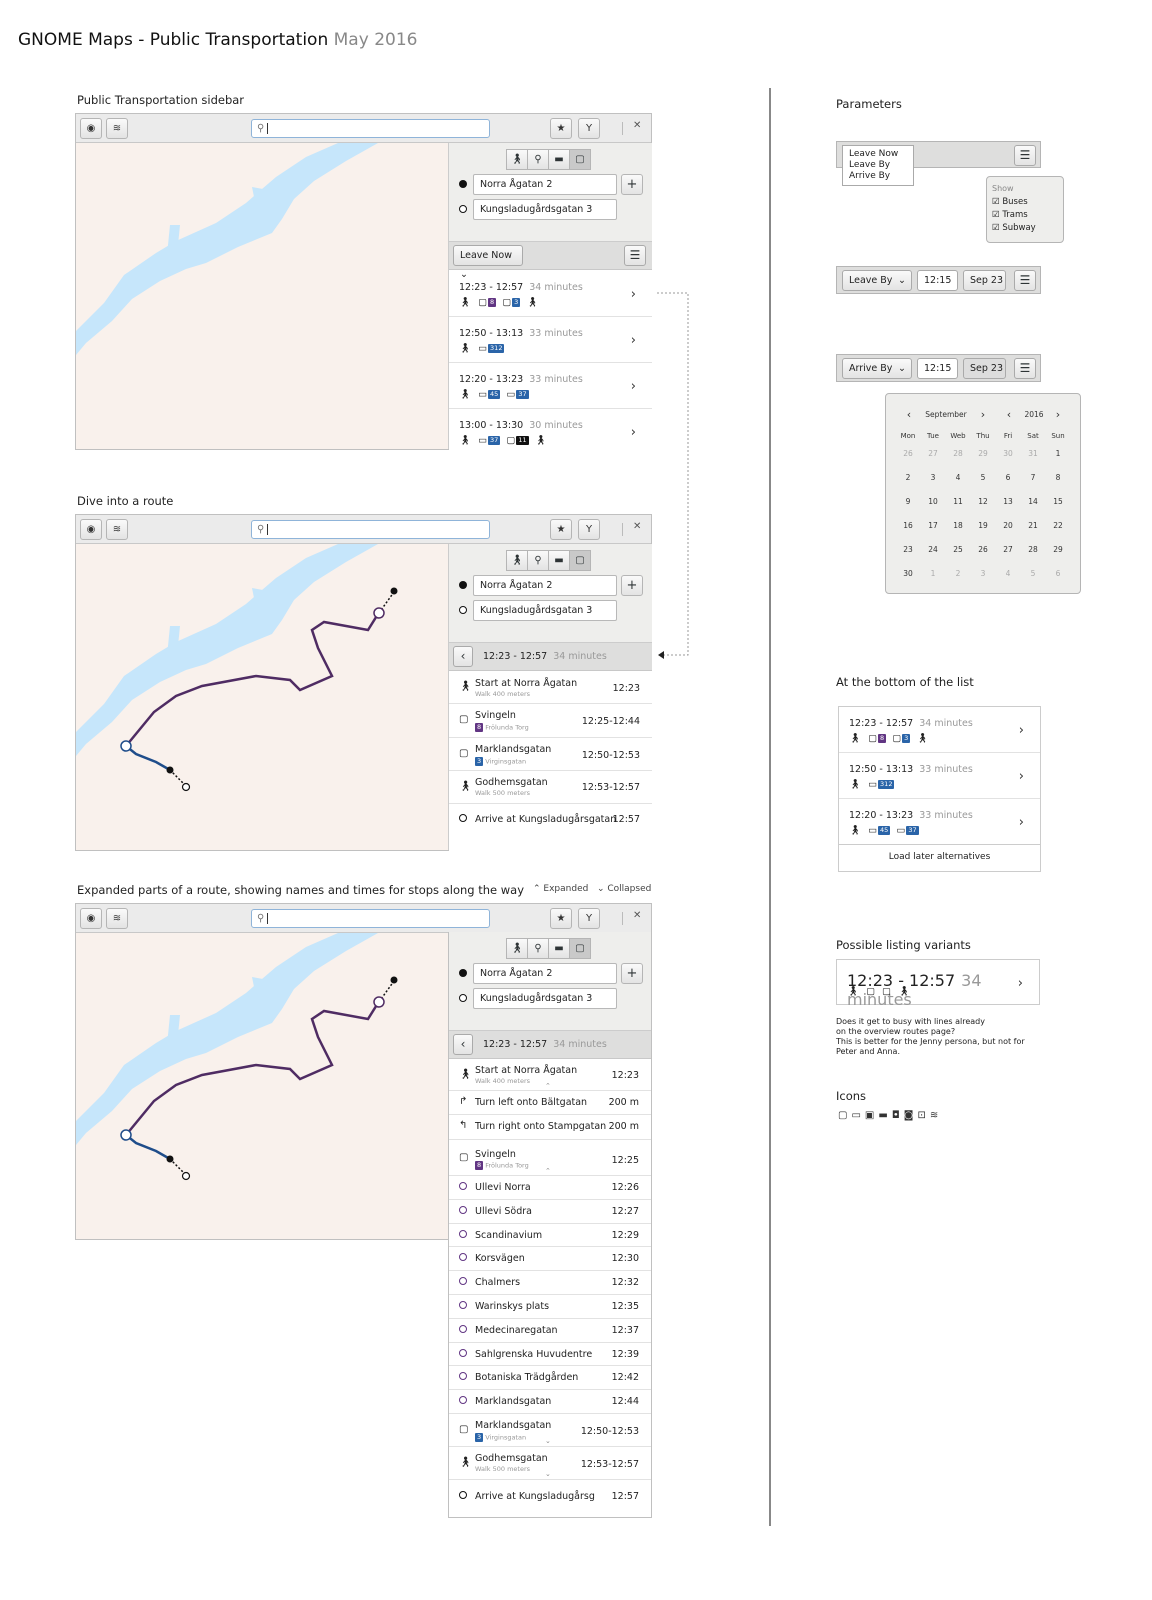 This screenshot has width=1152, height=1600. I want to click on time-option-dropdown: Leave By ⌄, so click(877, 280).